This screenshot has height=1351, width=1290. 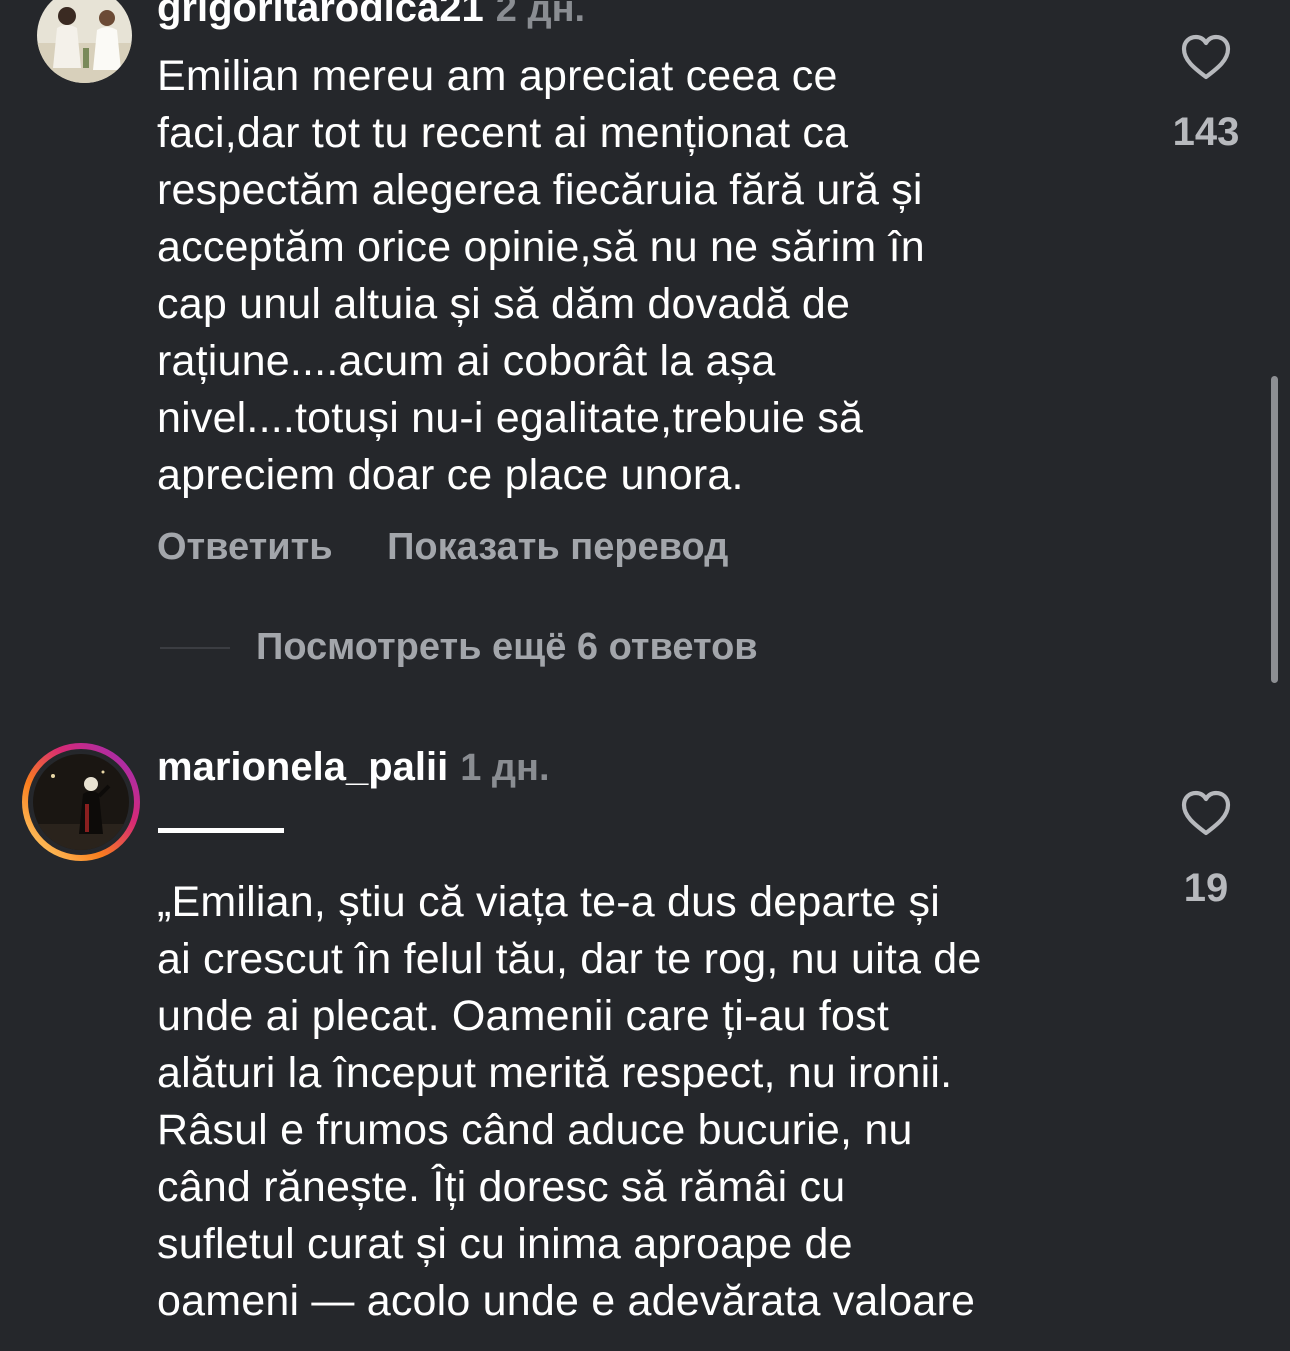 I want to click on avatar-story-ring, so click(x=81, y=802).